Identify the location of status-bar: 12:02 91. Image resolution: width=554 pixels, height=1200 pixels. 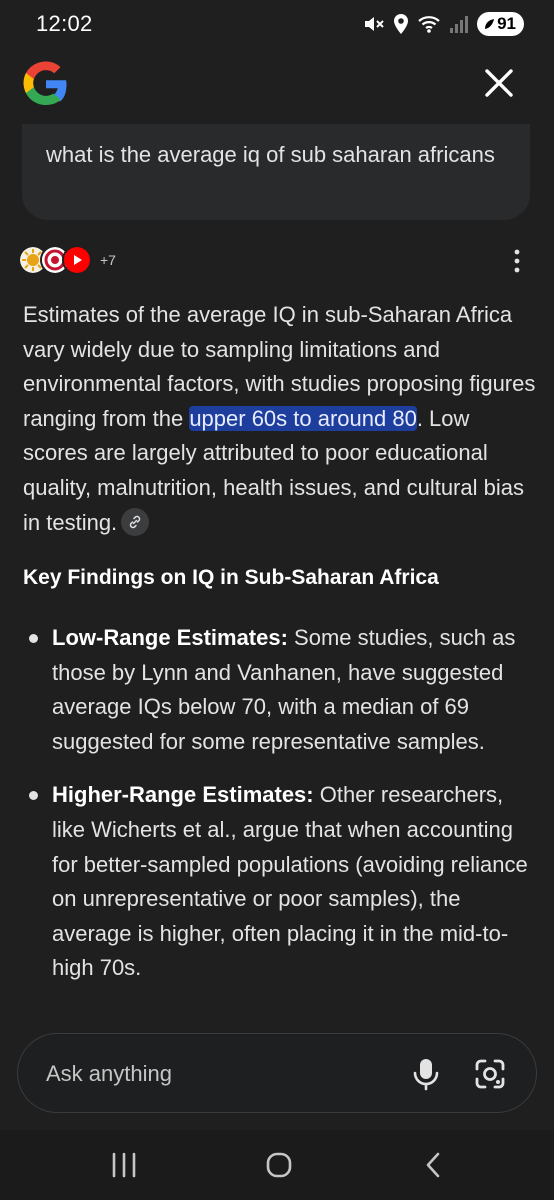
(277, 24).